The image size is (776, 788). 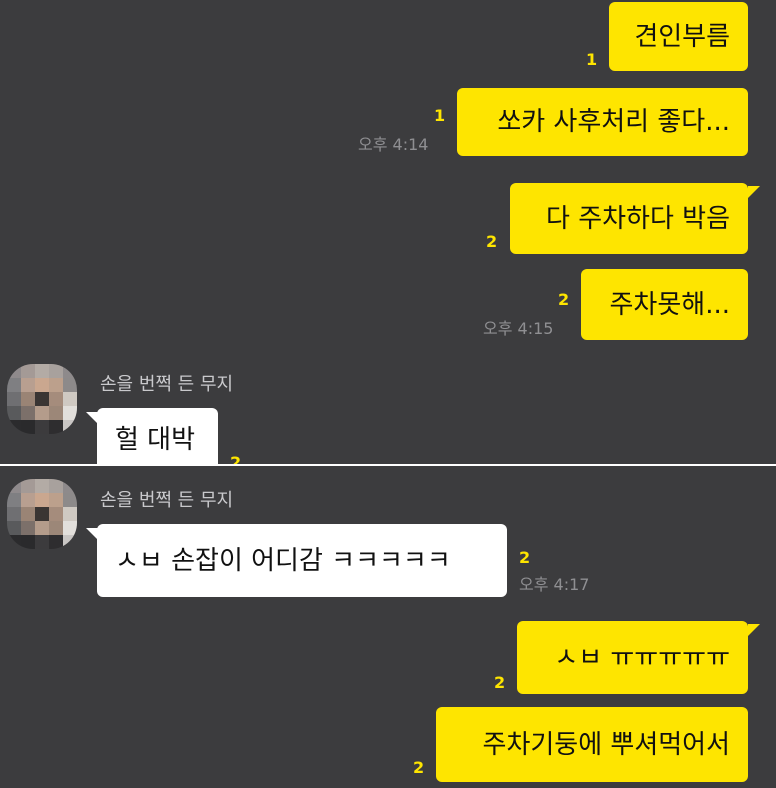 I want to click on friend-message-bubble: ㅅㅂ 손잡이 어디감 ㅋㅋㅋㅋㅋ, so click(x=302, y=560).